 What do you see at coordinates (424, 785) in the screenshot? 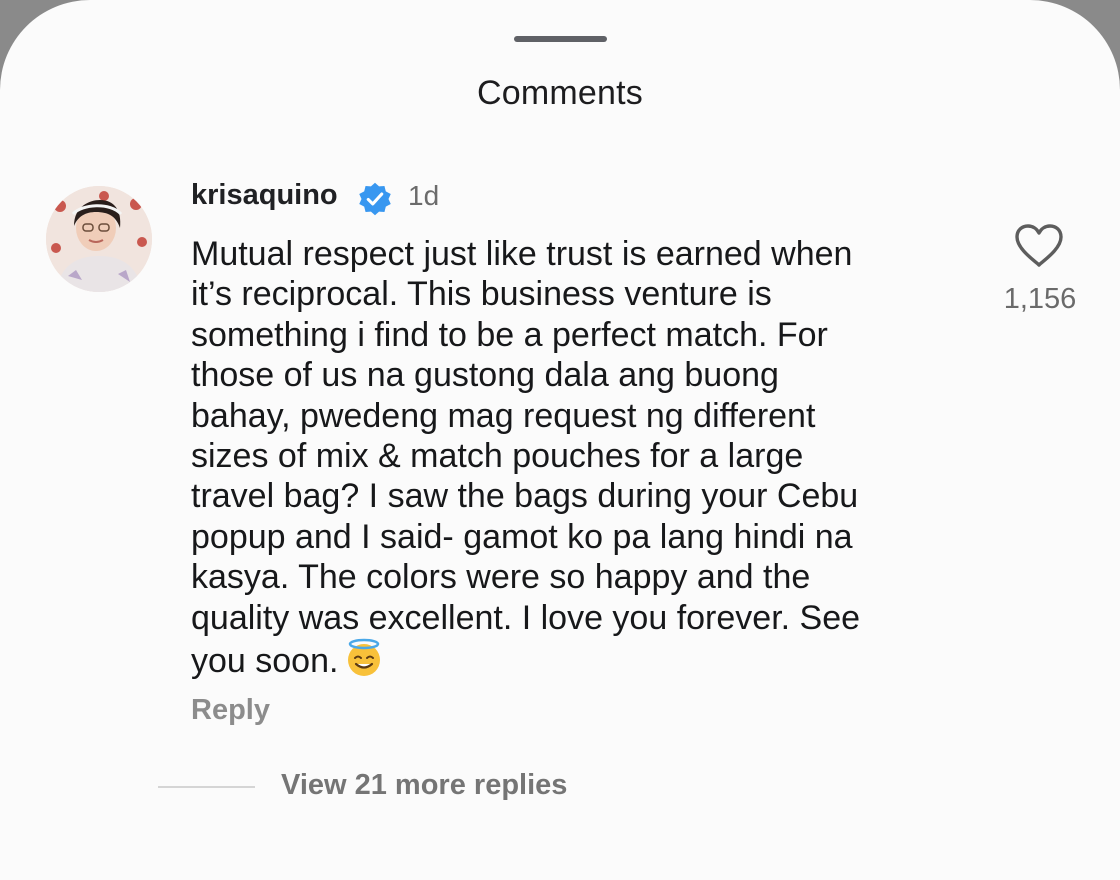
I see `view-more-replies-button: View 21 more replies` at bounding box center [424, 785].